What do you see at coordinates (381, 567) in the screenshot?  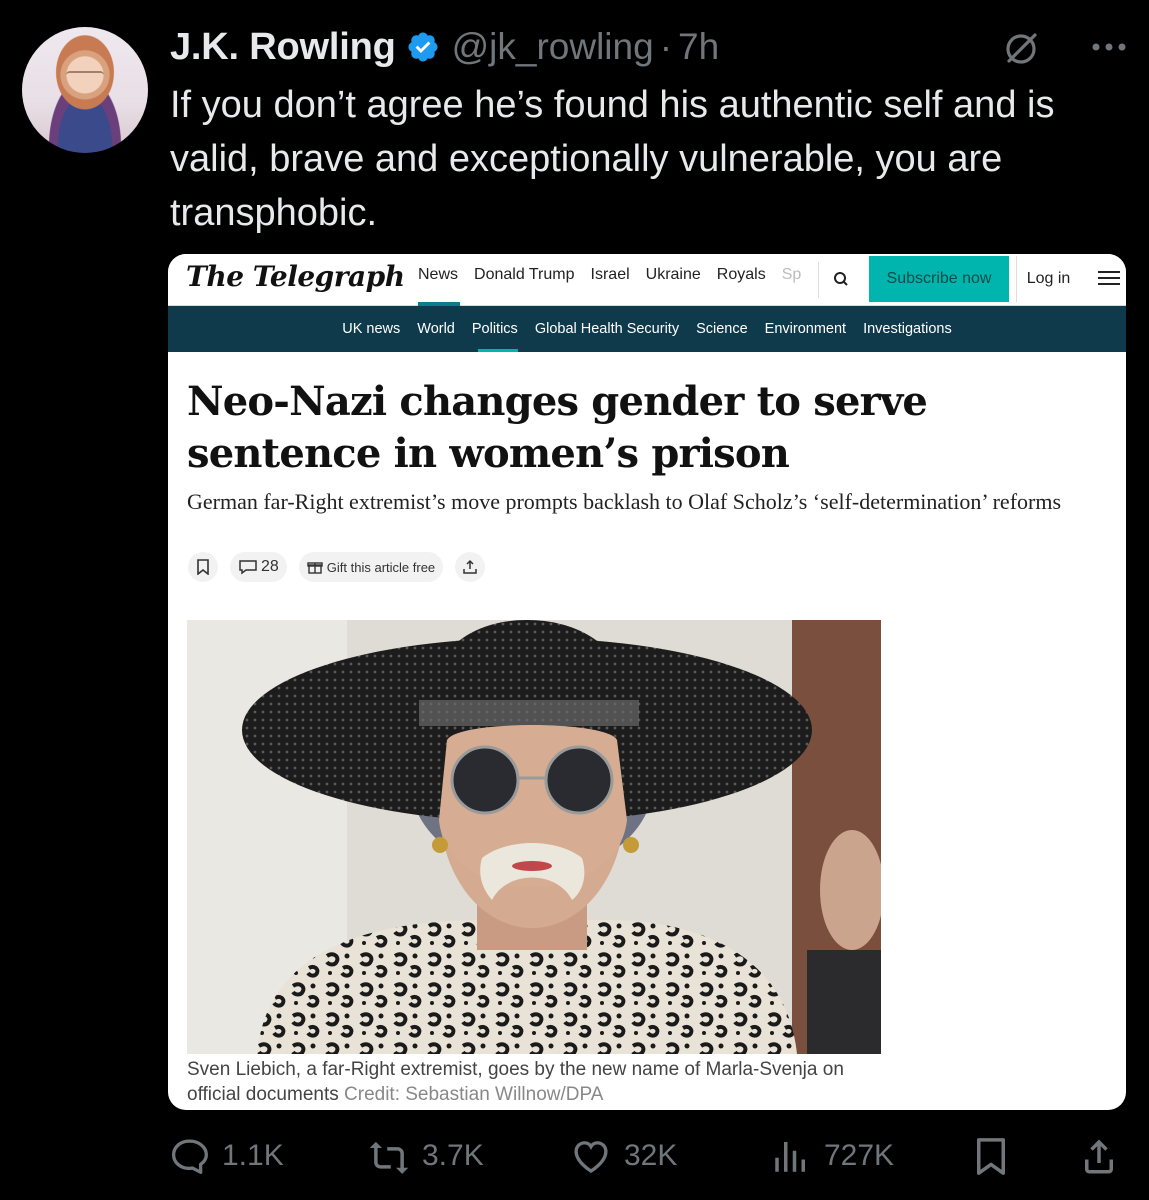 I see `gift-label: Gift this article free` at bounding box center [381, 567].